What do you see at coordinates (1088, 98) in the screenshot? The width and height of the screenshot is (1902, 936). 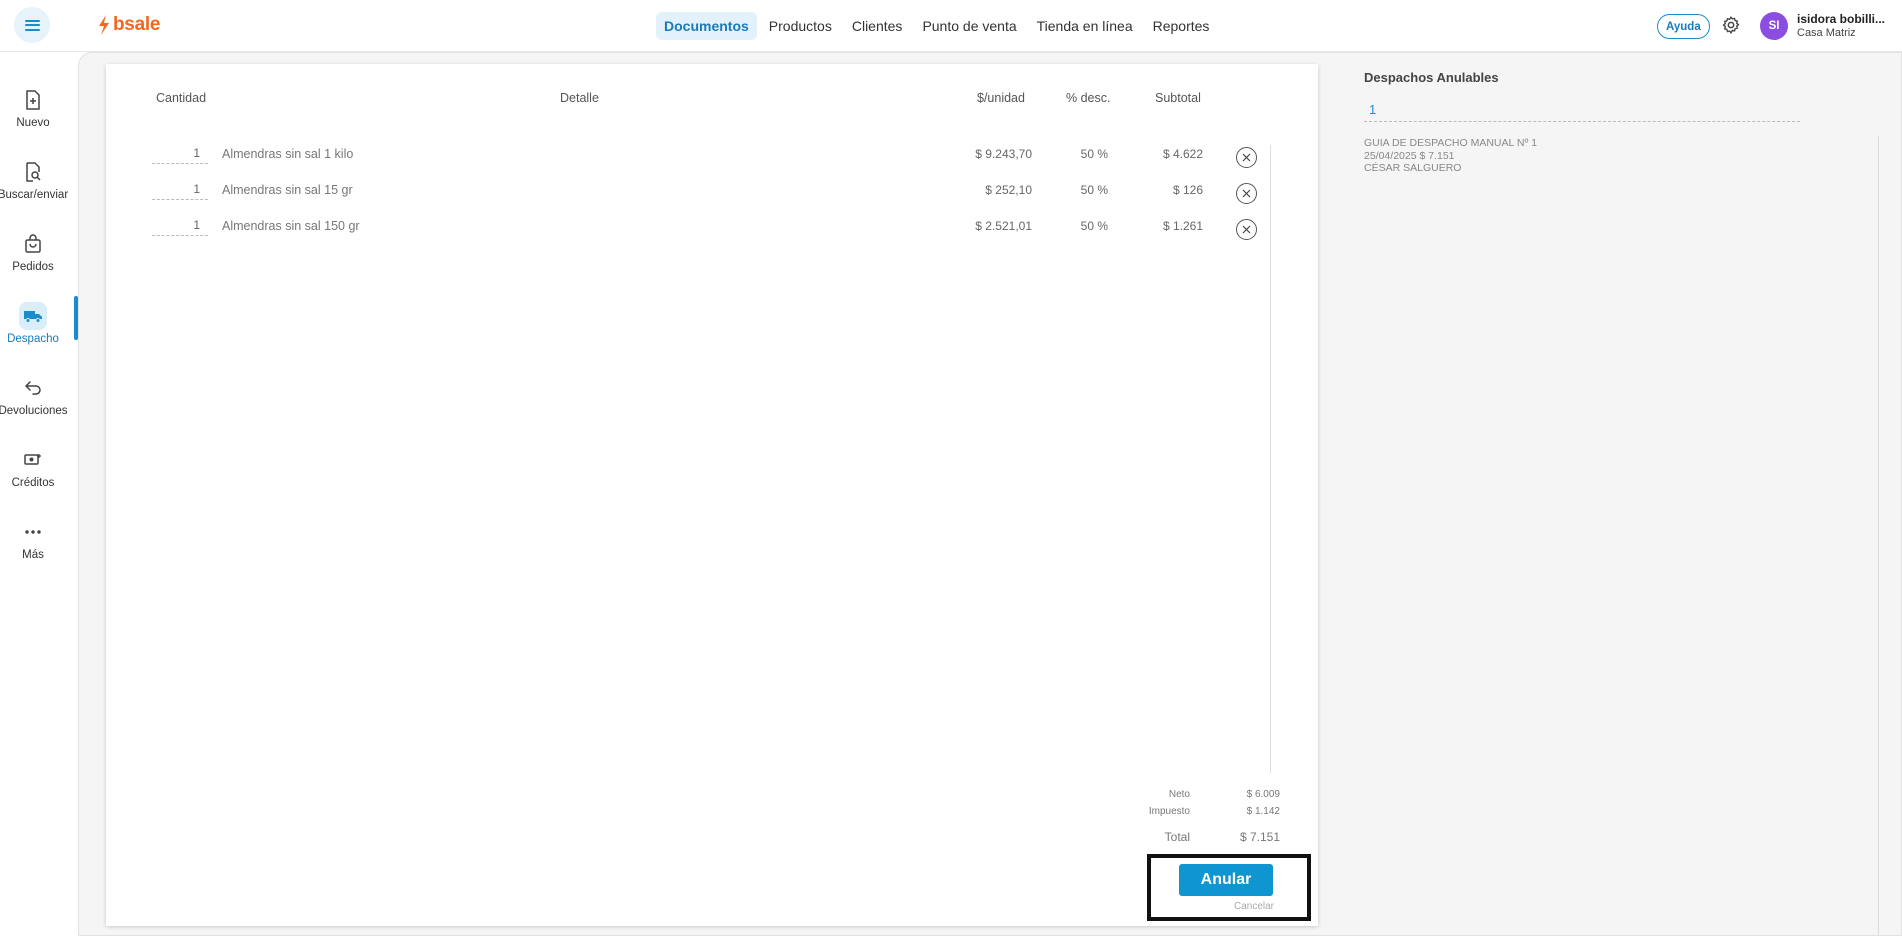 I see `header-discount: % desc.` at bounding box center [1088, 98].